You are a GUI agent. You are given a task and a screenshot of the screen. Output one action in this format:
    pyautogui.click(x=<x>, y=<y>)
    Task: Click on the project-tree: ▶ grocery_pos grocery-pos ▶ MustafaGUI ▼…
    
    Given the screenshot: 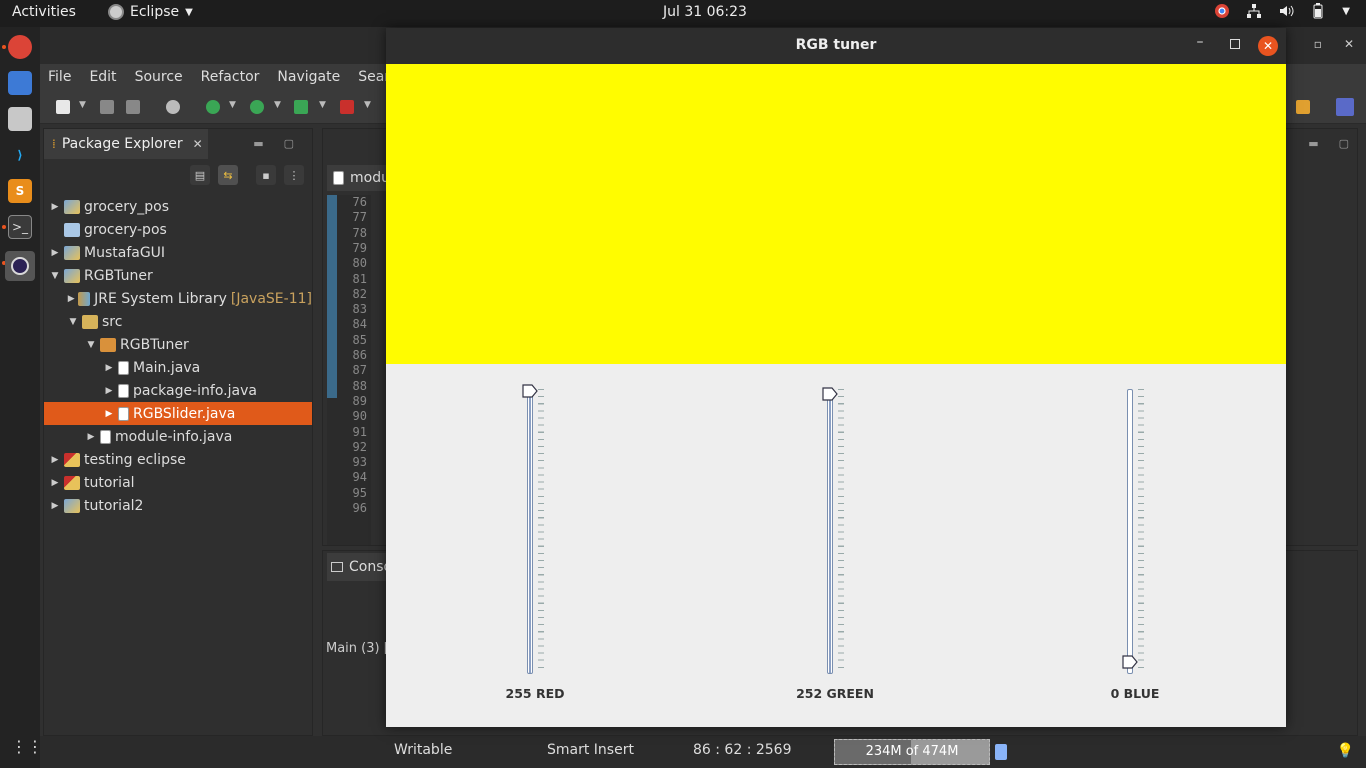 What is the action you would take?
    pyautogui.click(x=178, y=356)
    